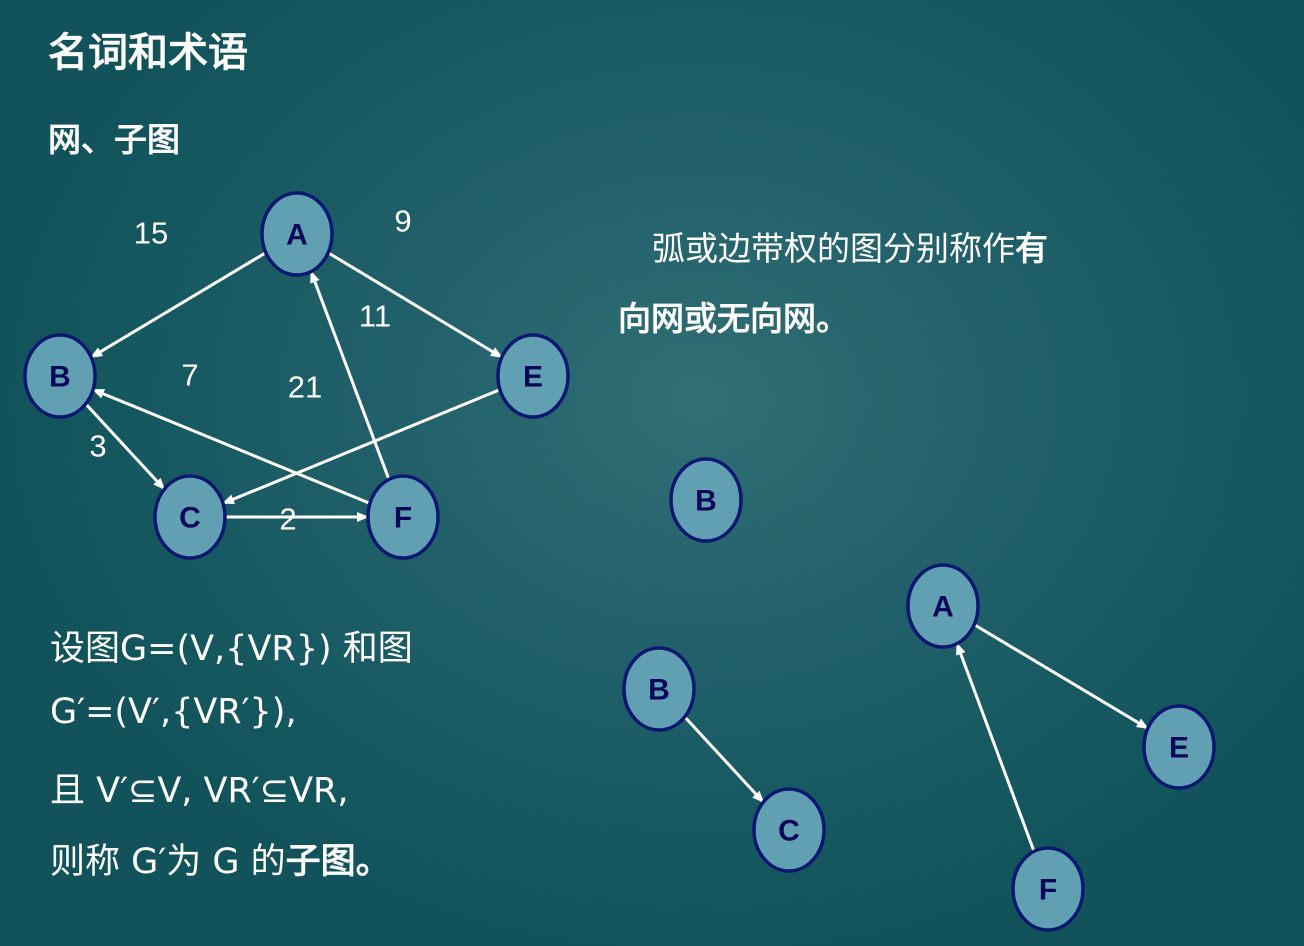  I want to click on network-edge-F-B, so click(231, 446).